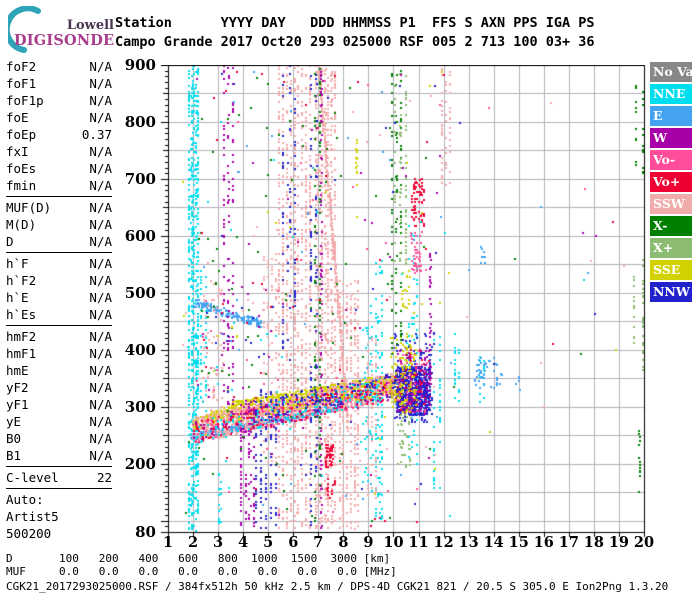 The image size is (700, 600). I want to click on param-label: foE, so click(17, 117).